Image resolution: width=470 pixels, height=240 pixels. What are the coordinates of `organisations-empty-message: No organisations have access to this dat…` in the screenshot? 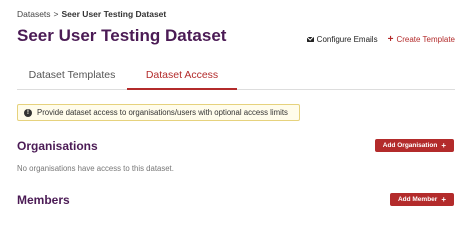 It's located at (95, 168).